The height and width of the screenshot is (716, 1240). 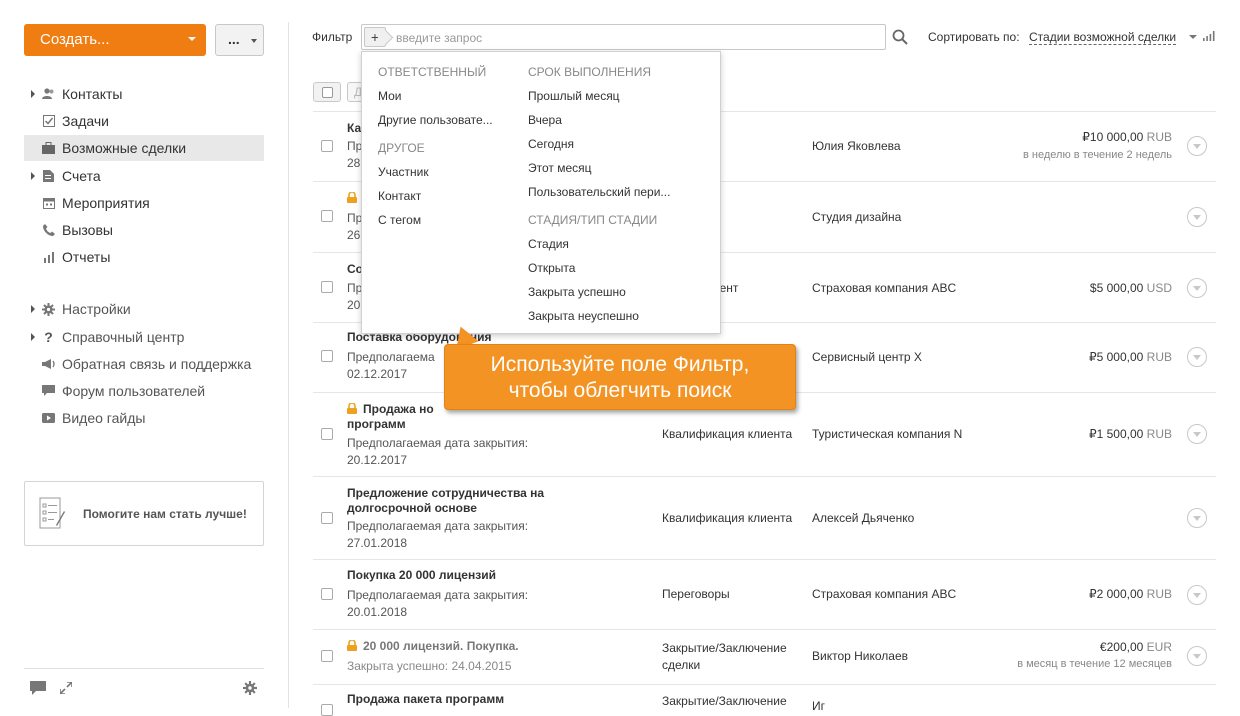 I want to click on deal-title: 20 000 лицензий. Покупка., so click(x=472, y=646).